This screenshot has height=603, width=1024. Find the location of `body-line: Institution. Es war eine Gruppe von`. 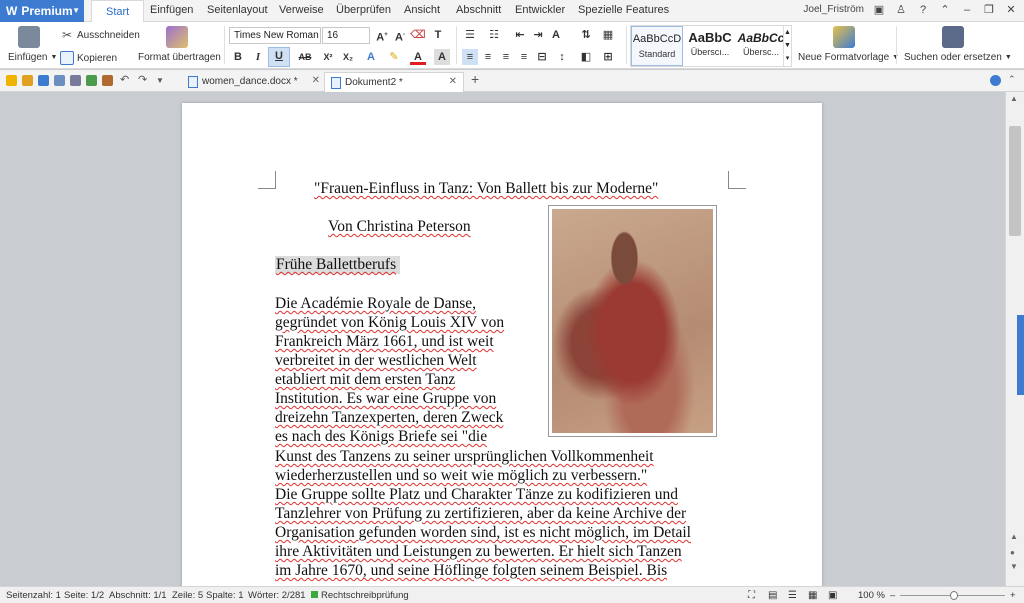

body-line: Institution. Es war eine Gruppe von is located at coordinates (385, 399).